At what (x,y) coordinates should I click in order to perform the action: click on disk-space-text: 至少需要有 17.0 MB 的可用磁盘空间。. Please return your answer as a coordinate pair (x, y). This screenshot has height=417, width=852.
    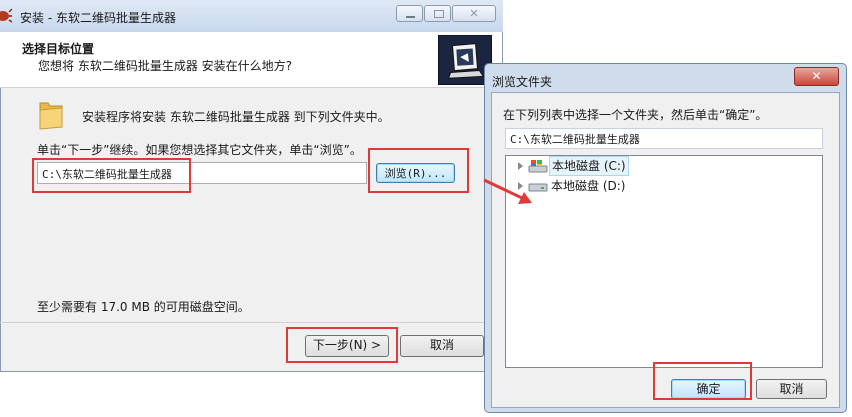
    Looking at the image, I should click on (143, 307).